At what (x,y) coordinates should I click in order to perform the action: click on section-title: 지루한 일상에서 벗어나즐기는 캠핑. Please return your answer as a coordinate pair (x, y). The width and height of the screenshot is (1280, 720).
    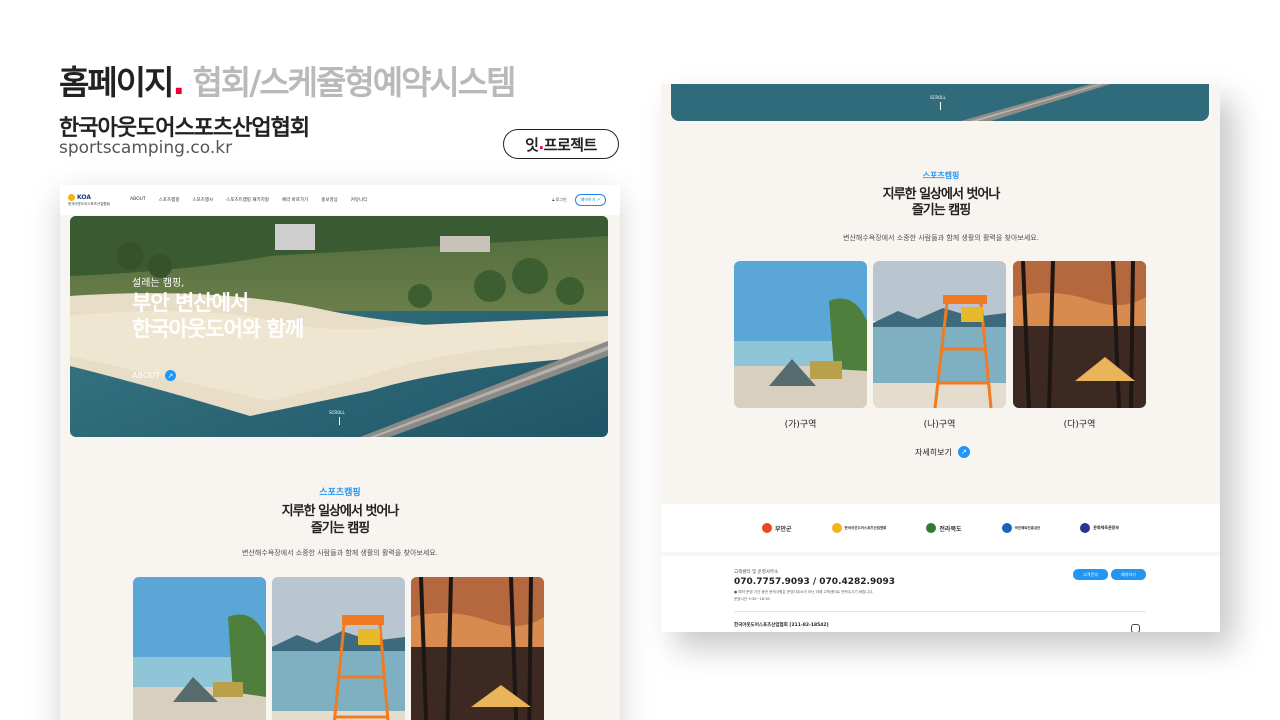
    Looking at the image, I should click on (340, 520).